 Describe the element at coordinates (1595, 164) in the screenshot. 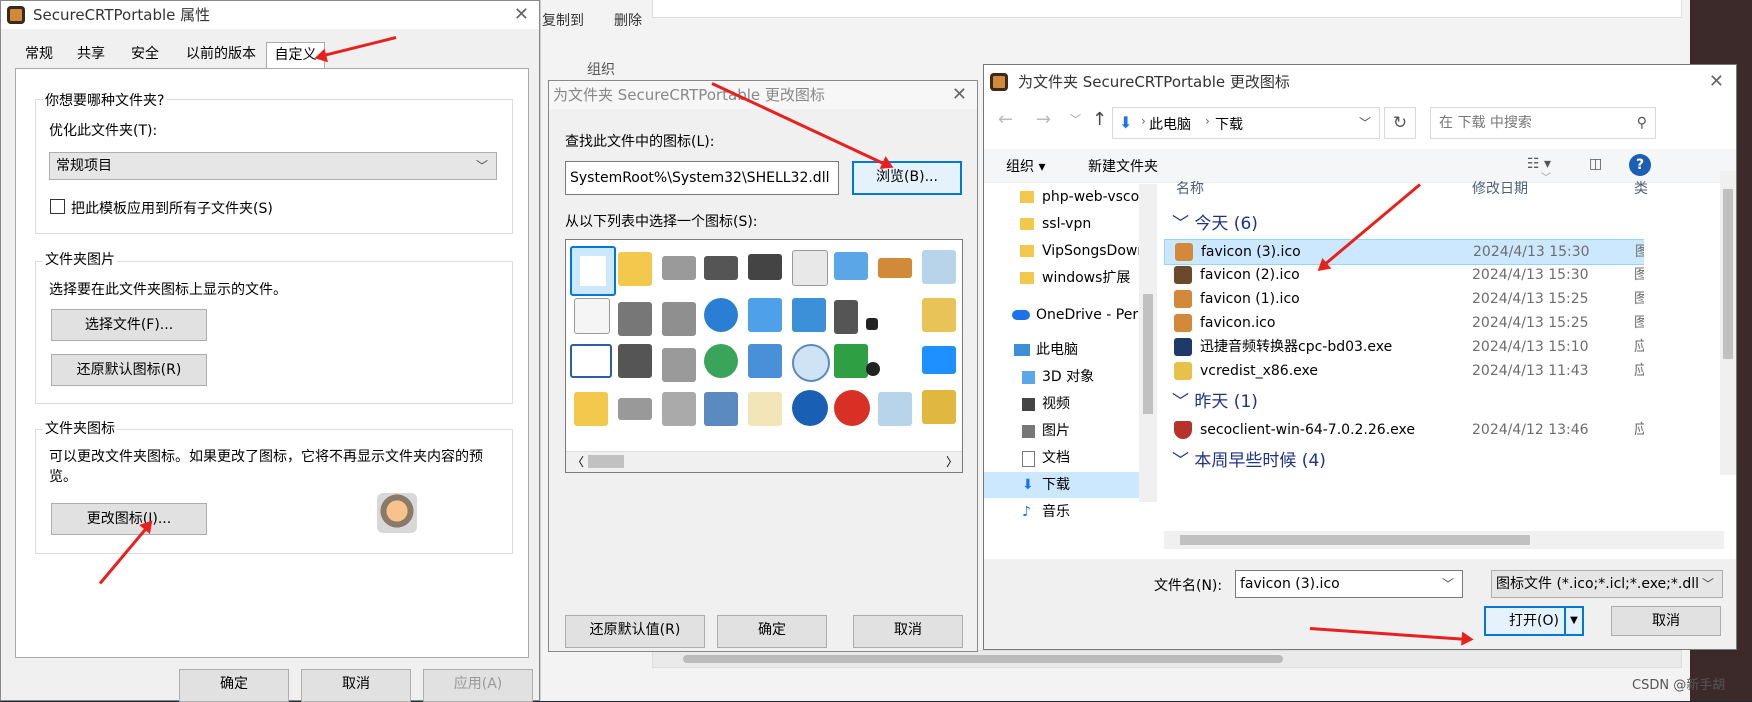

I see `preview-pane-icon: ◫` at that location.